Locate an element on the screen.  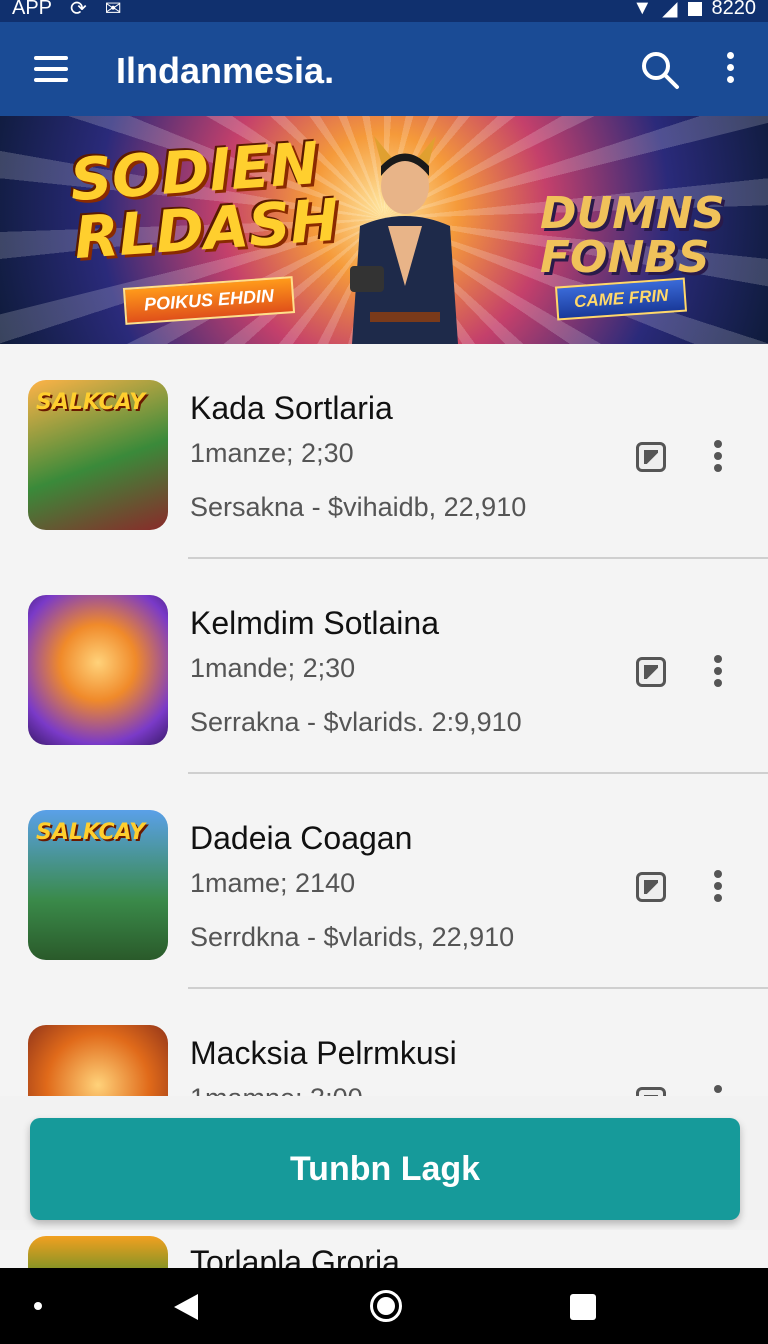
primary-action-button: Tunbn Lagk is located at coordinates (385, 1169).